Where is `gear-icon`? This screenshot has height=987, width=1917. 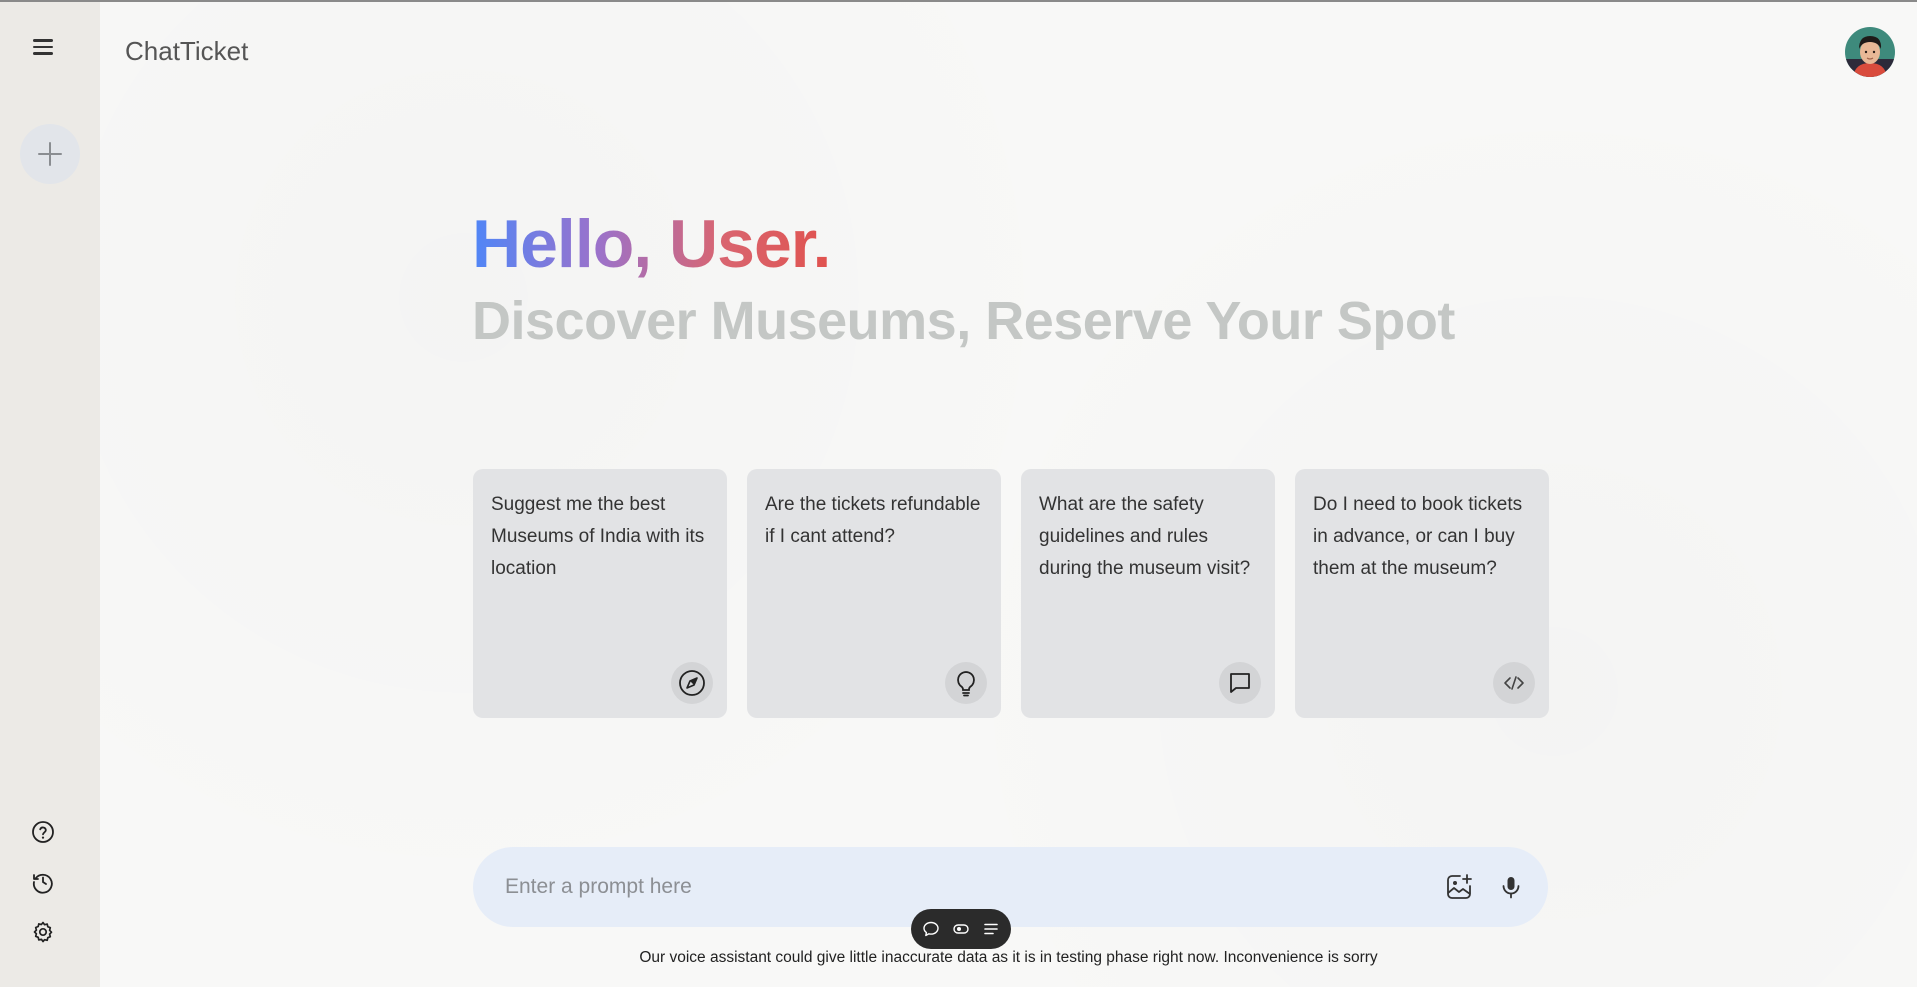
gear-icon is located at coordinates (43, 932).